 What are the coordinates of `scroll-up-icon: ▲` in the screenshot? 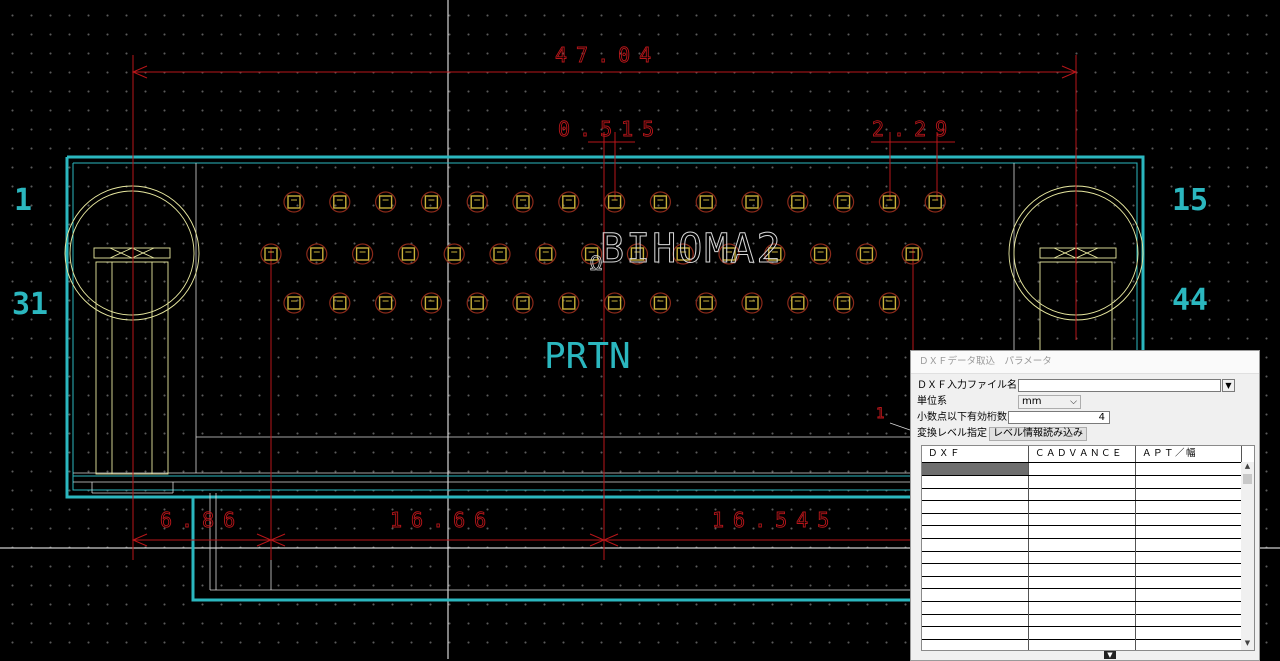 It's located at (1247, 467).